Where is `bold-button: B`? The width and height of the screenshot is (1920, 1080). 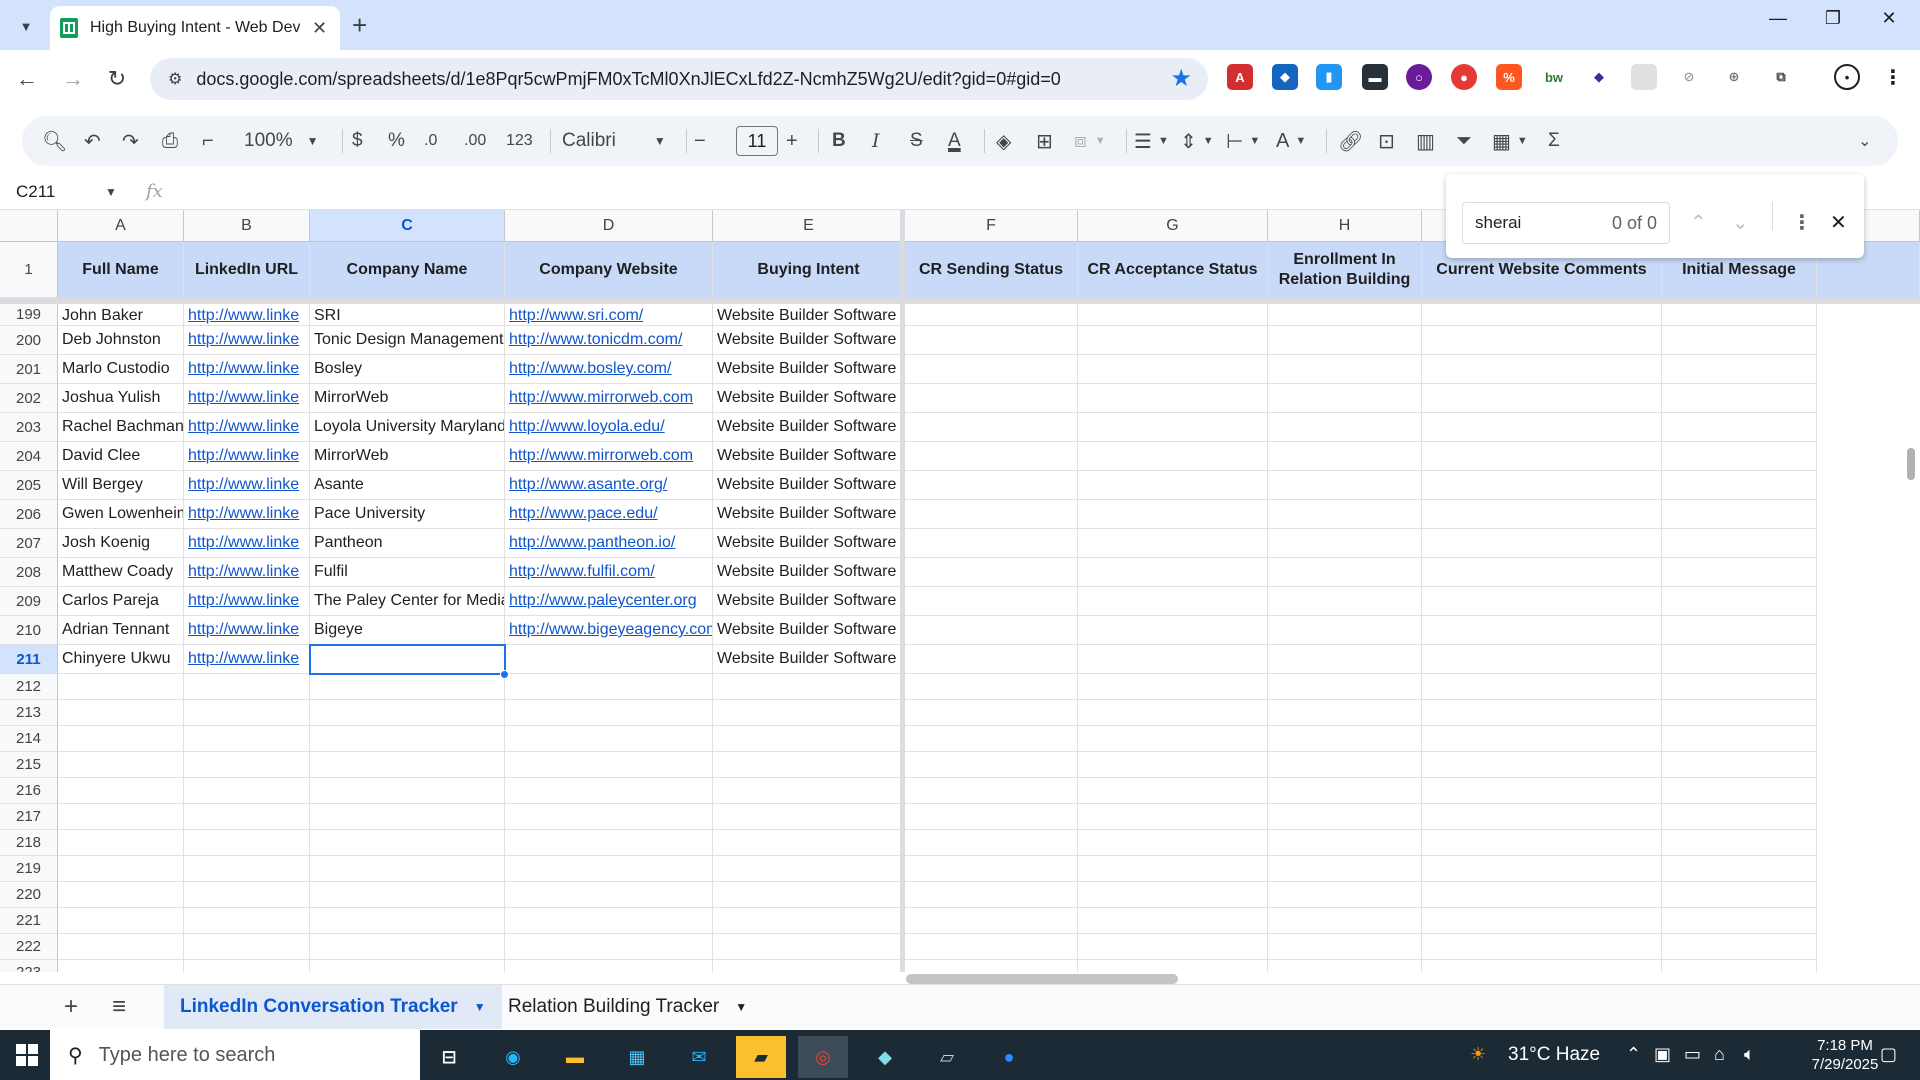
bold-button: B is located at coordinates (839, 141).